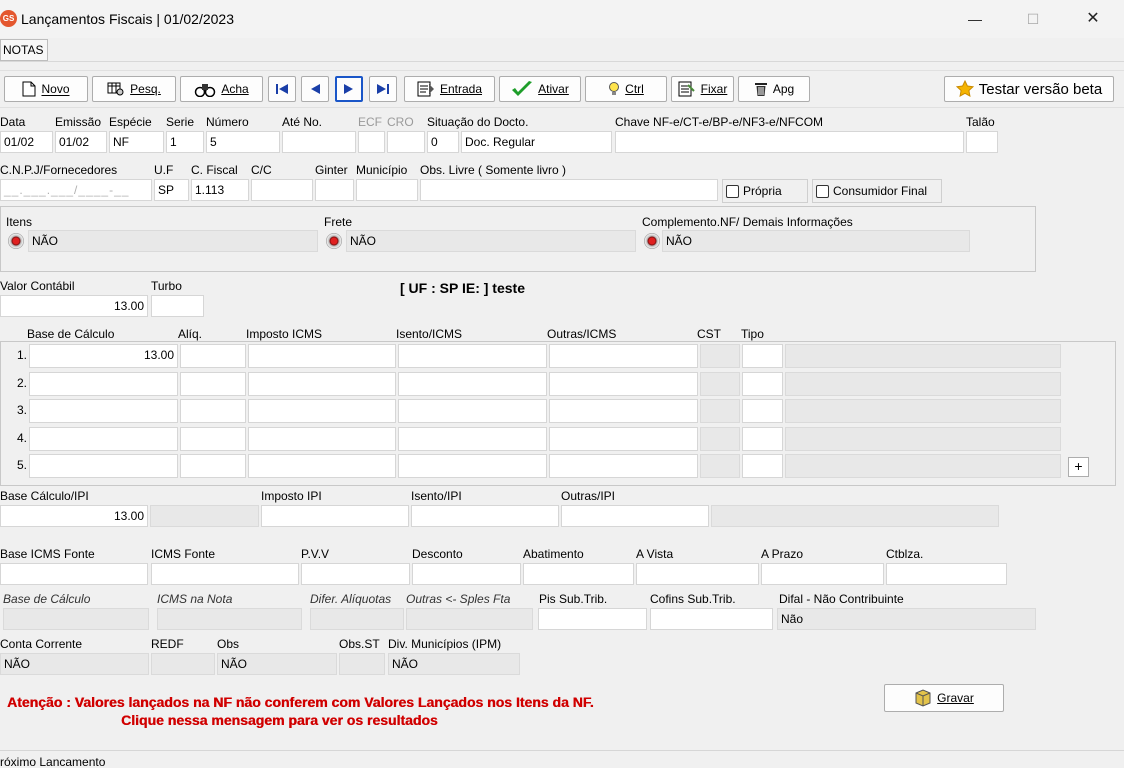 This screenshot has height=768, width=1124. What do you see at coordinates (177, 306) in the screenshot?
I see `turbo-field` at bounding box center [177, 306].